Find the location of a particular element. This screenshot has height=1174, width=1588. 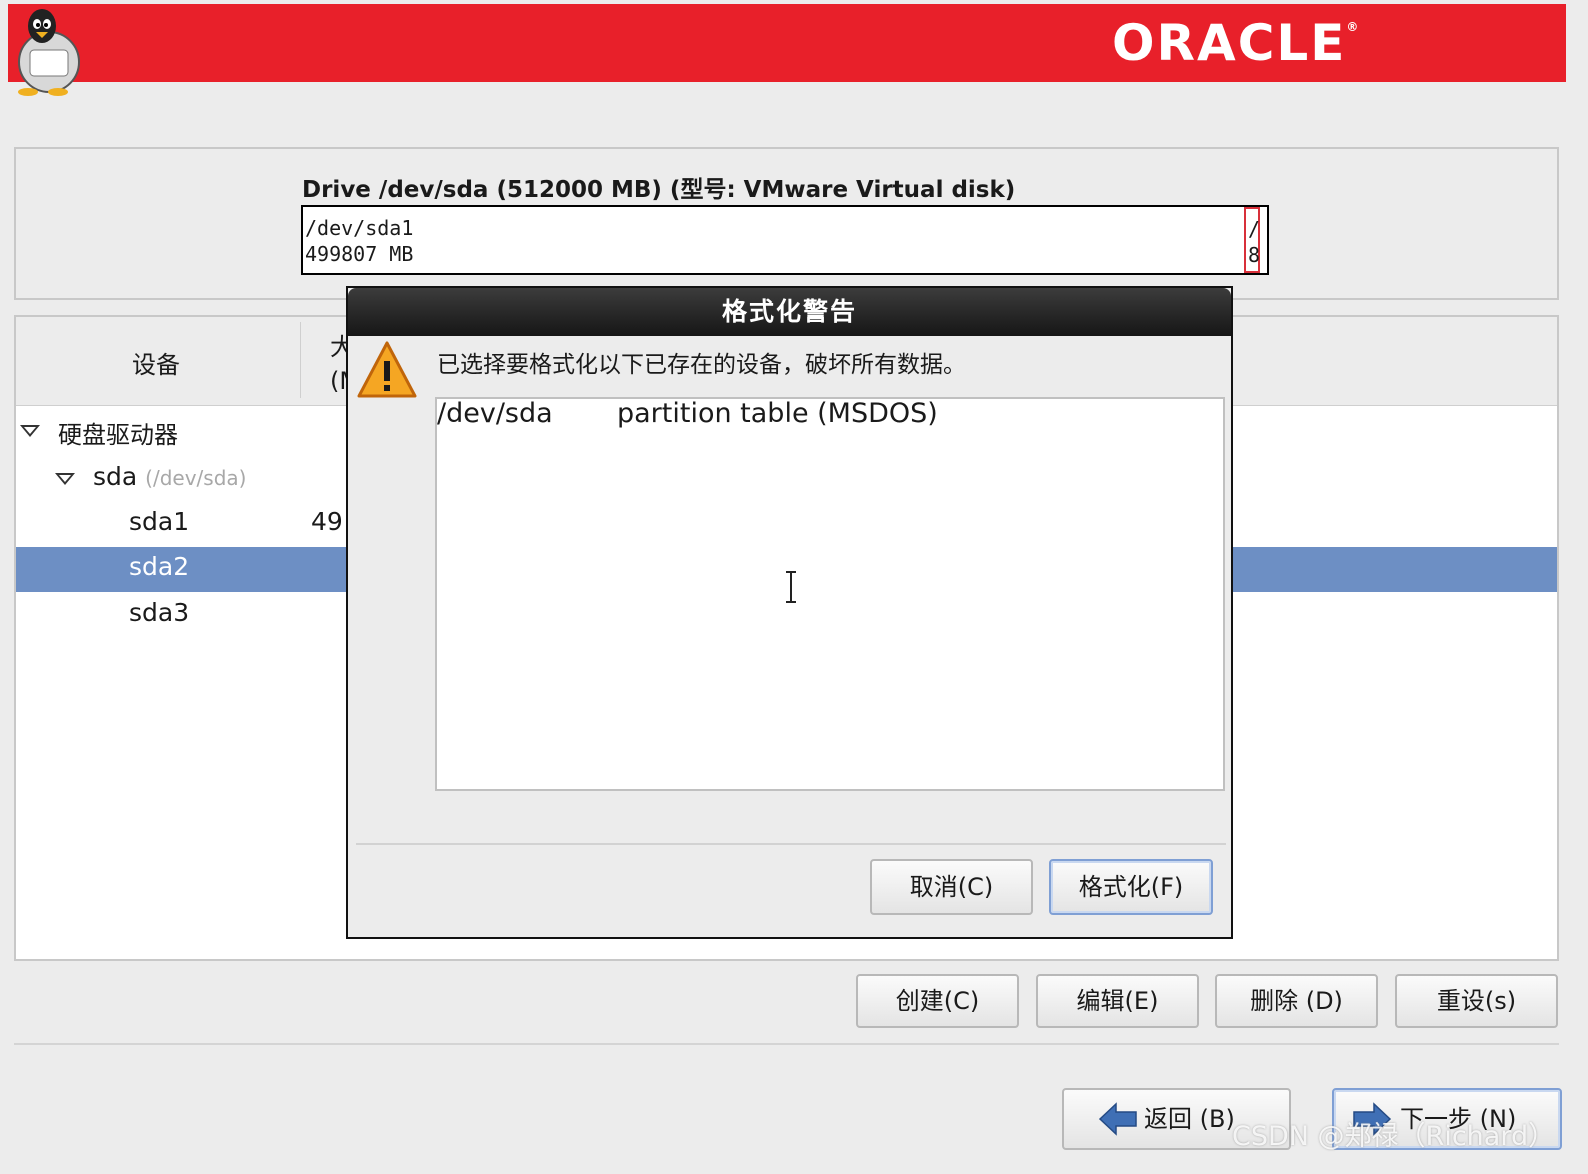

dialog-divider is located at coordinates (791, 844).